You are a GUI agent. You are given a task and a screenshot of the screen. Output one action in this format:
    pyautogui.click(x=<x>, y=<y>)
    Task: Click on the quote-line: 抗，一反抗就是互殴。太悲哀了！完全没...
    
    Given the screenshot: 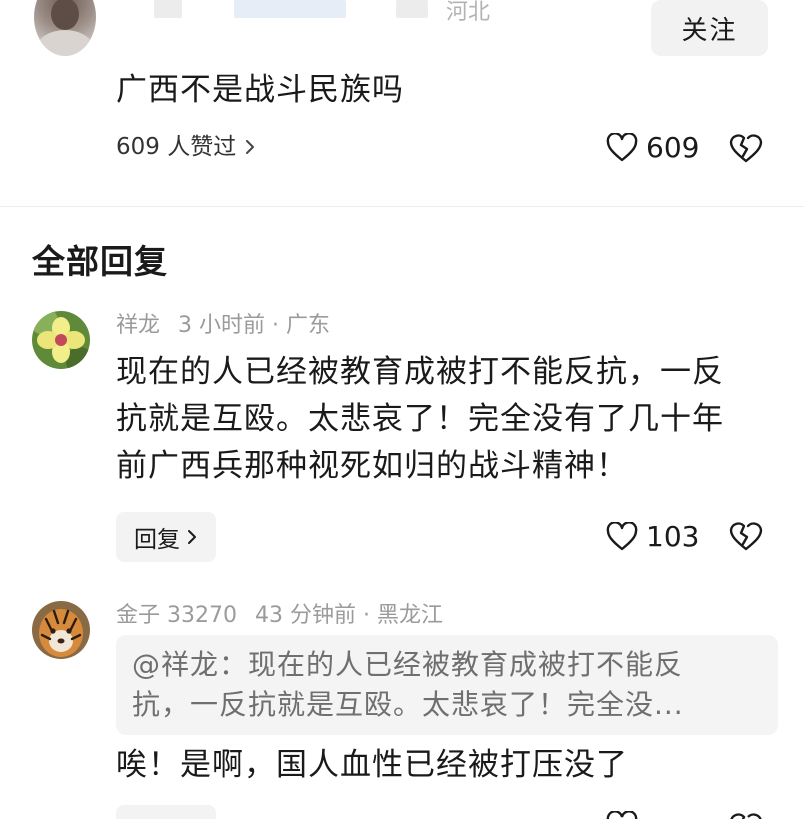 What is the action you would take?
    pyautogui.click(x=408, y=704)
    